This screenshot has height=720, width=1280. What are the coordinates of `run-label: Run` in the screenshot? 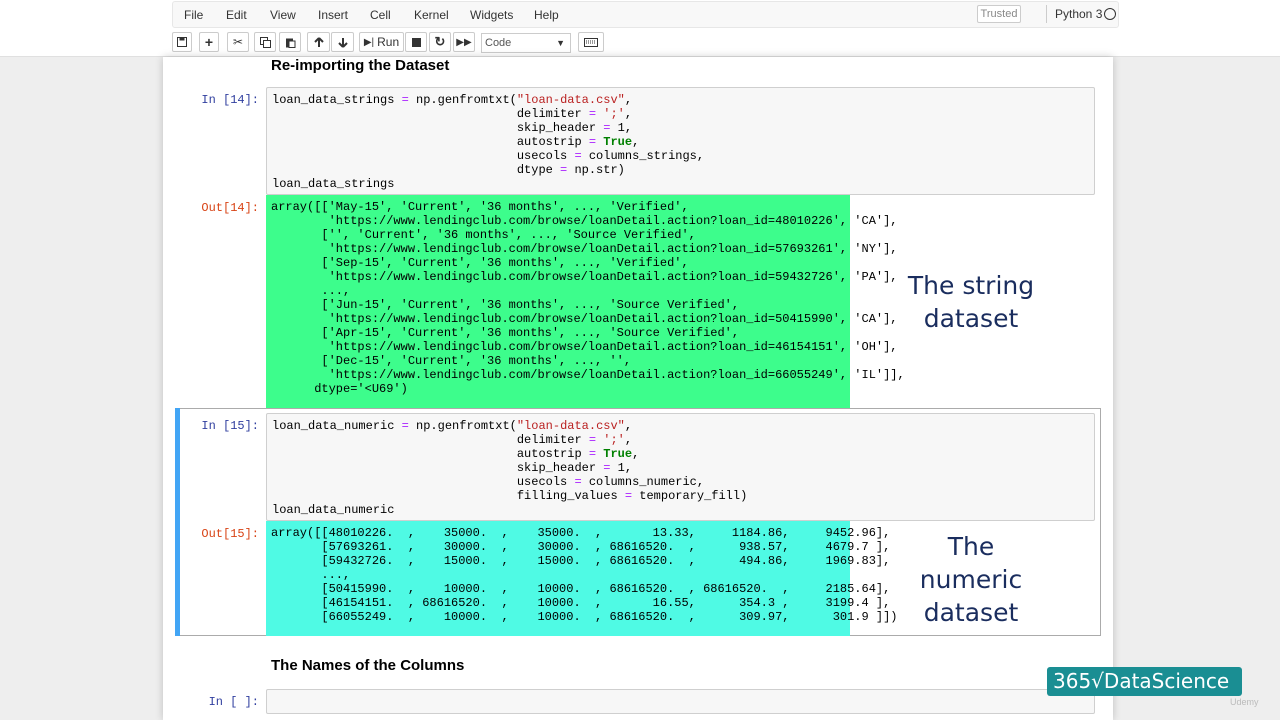 It's located at (388, 42).